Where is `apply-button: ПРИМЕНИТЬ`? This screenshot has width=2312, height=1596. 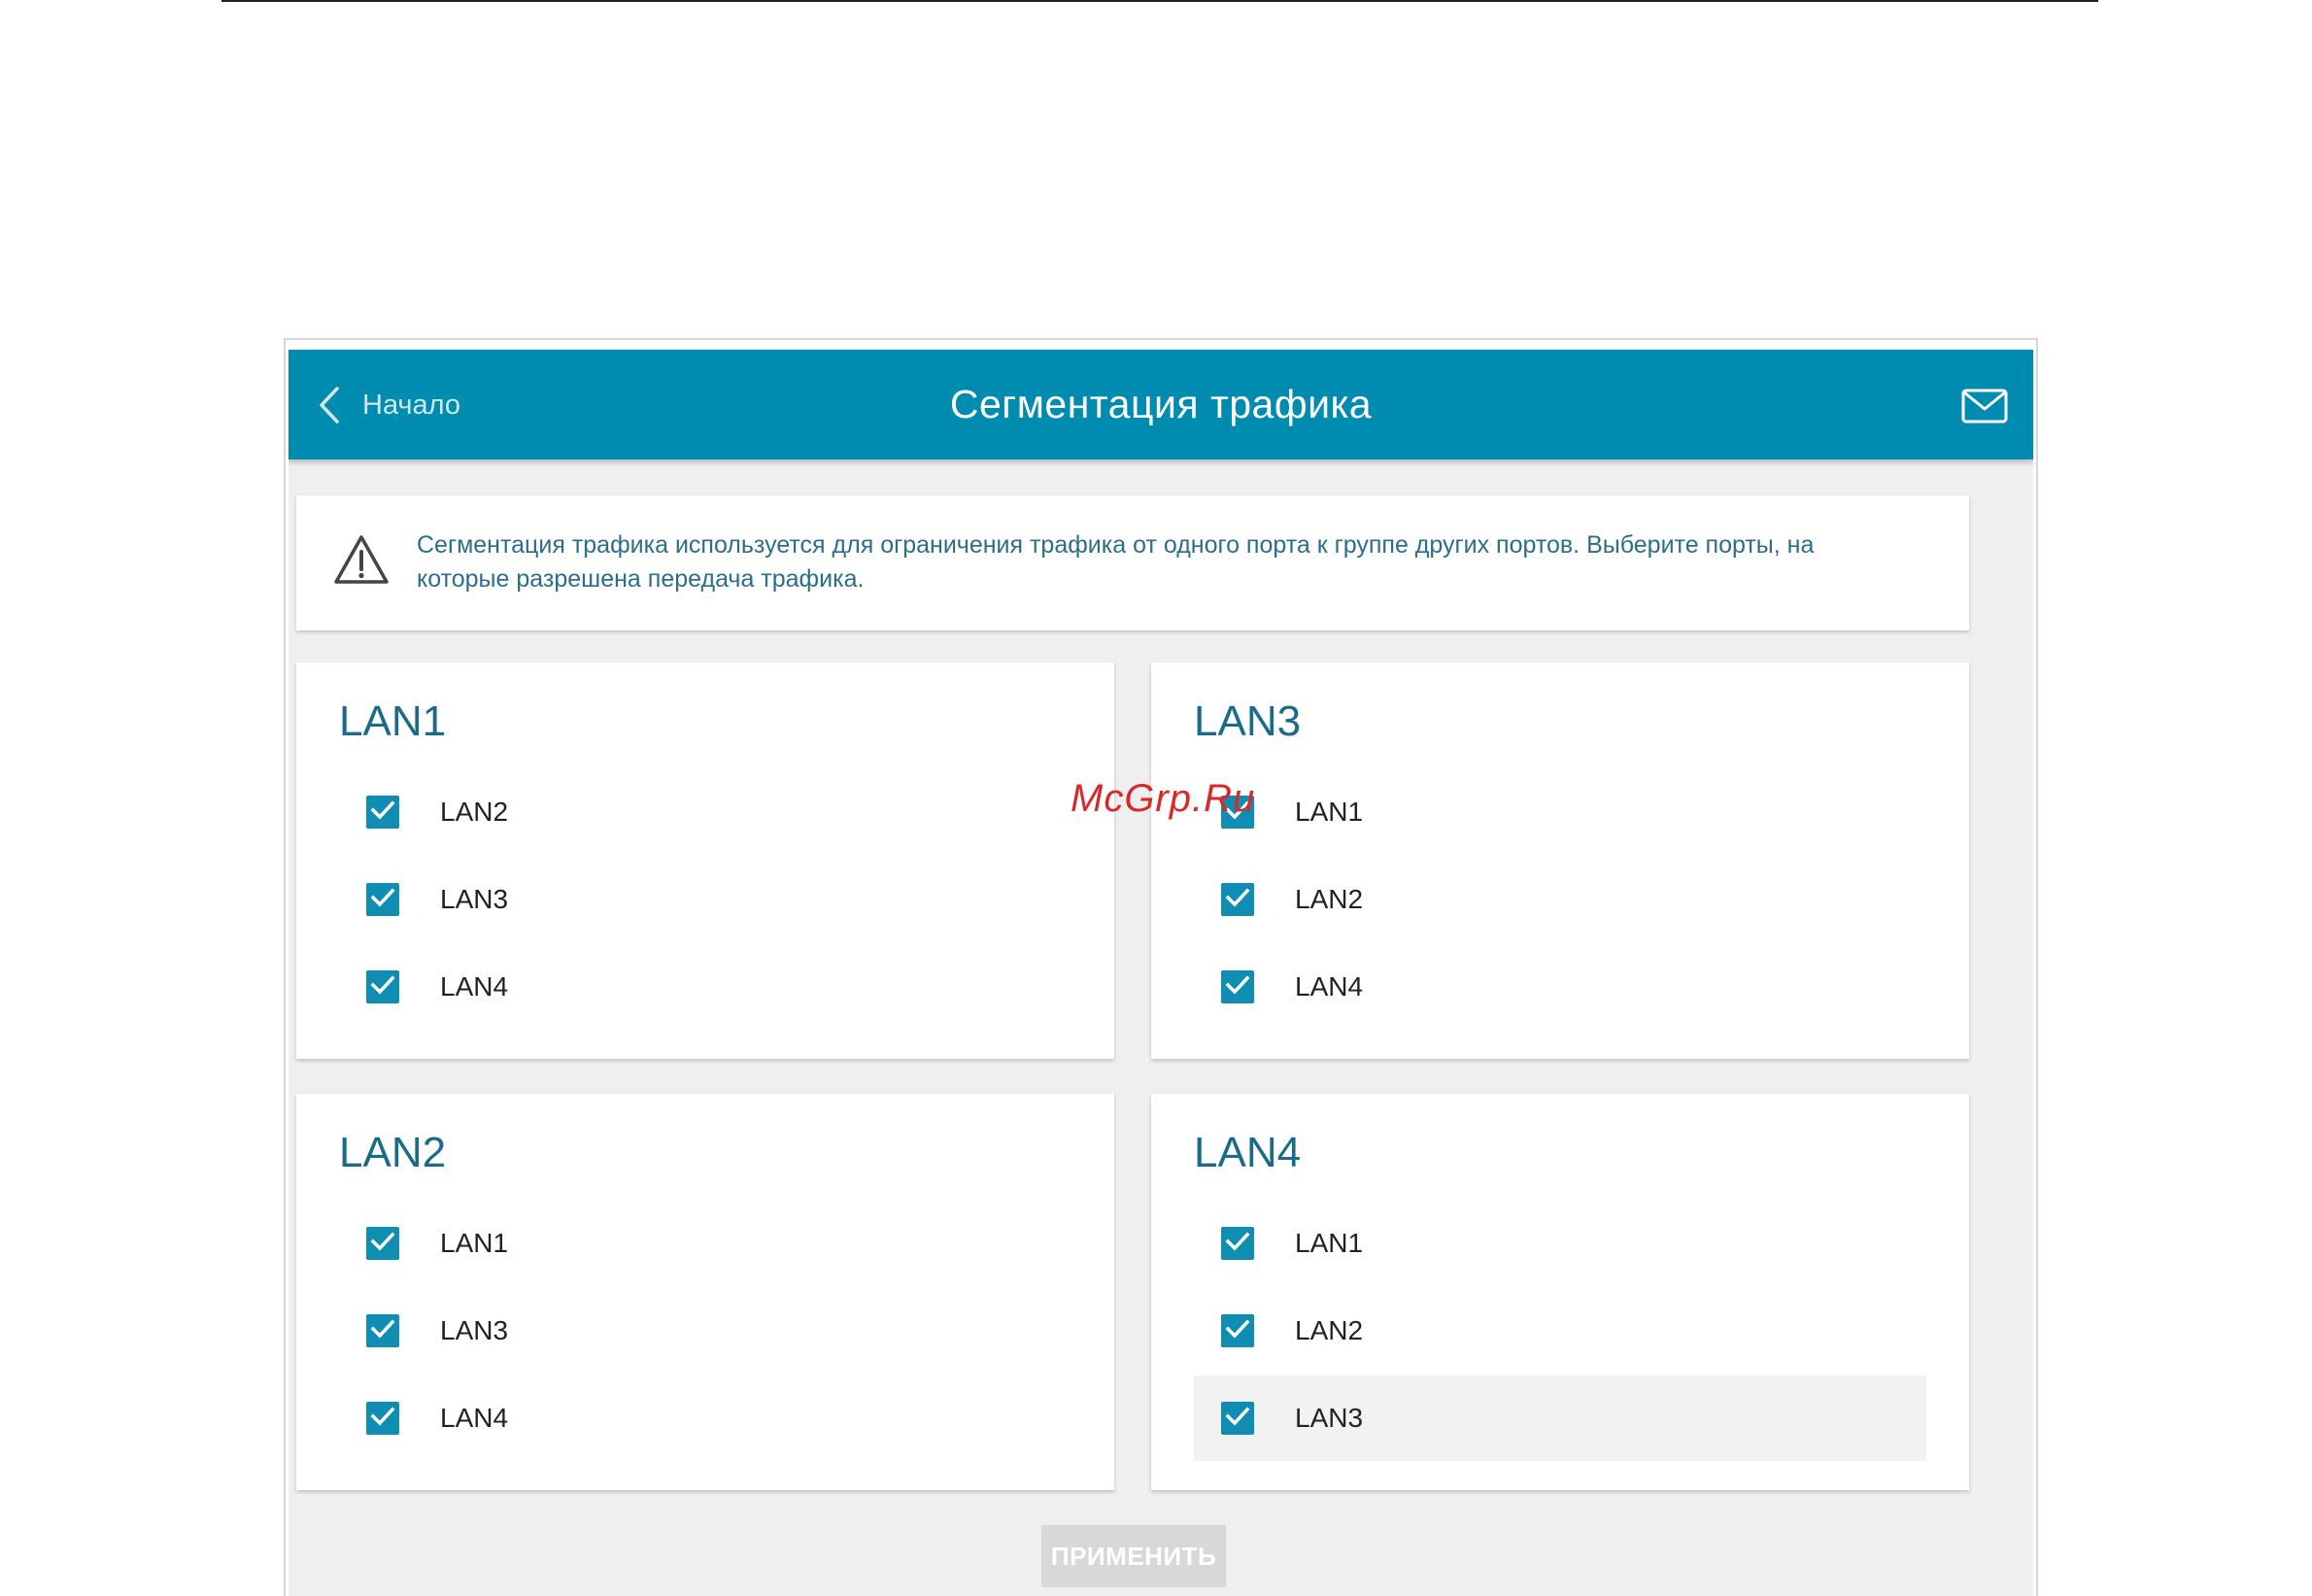
apply-button: ПРИМЕНИТЬ is located at coordinates (1133, 1556).